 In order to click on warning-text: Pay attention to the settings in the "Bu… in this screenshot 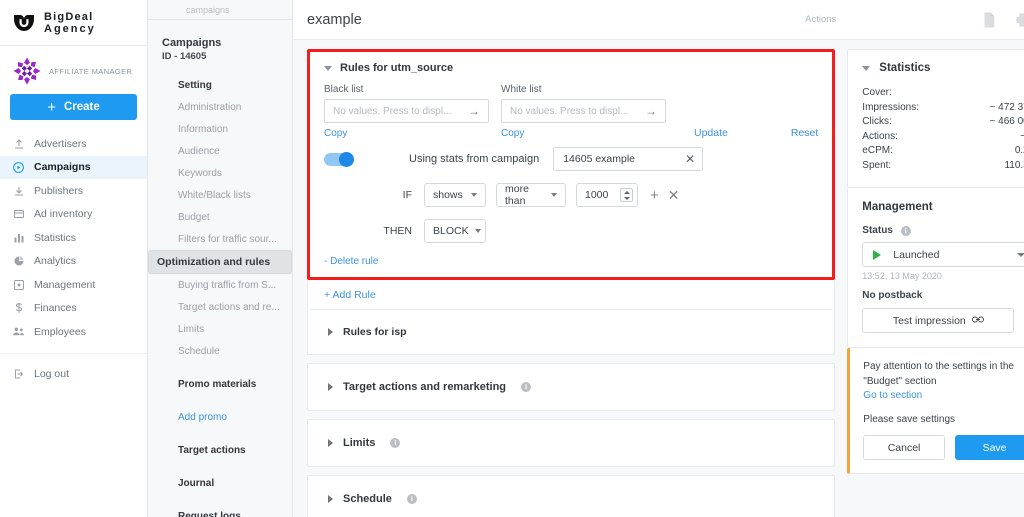, I will do `click(943, 374)`.